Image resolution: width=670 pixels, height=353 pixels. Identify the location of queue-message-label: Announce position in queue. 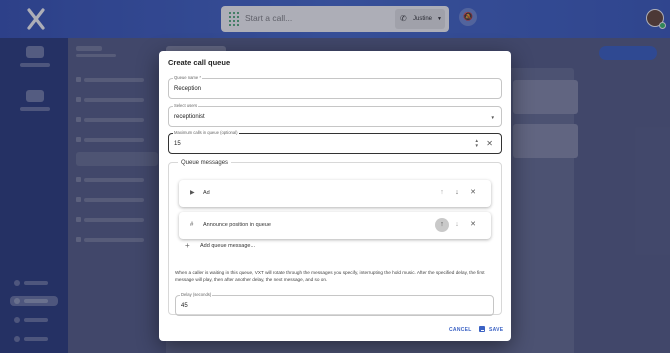
(237, 225).